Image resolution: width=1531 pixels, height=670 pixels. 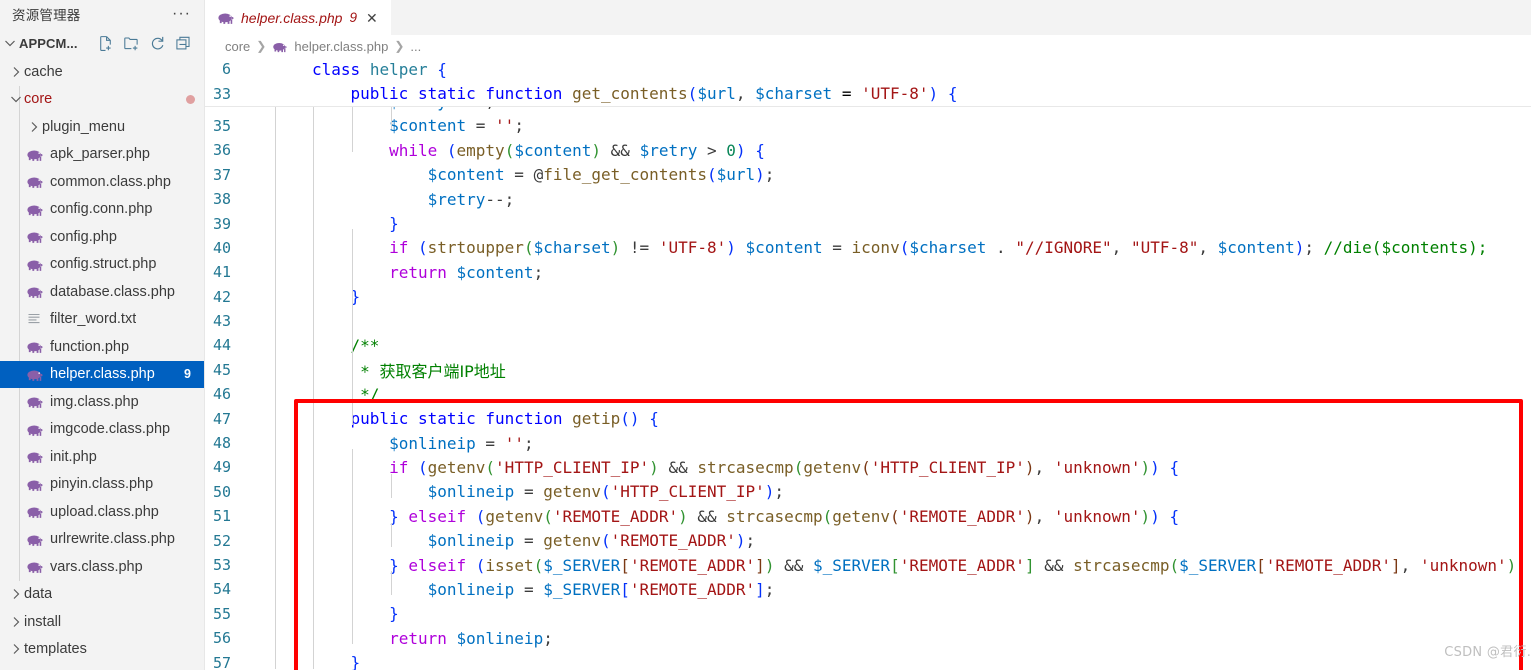 What do you see at coordinates (102, 622) in the screenshot?
I see `file-tree-item-install: install` at bounding box center [102, 622].